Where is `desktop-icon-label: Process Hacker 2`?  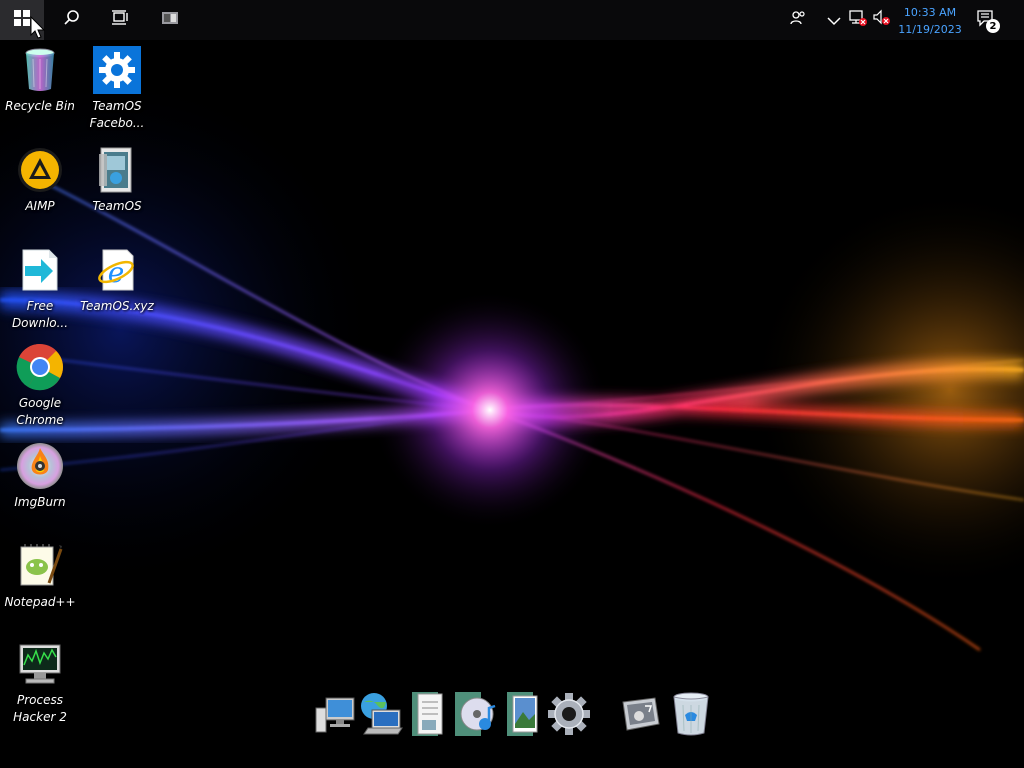 desktop-icon-label: Process Hacker 2 is located at coordinates (40, 709).